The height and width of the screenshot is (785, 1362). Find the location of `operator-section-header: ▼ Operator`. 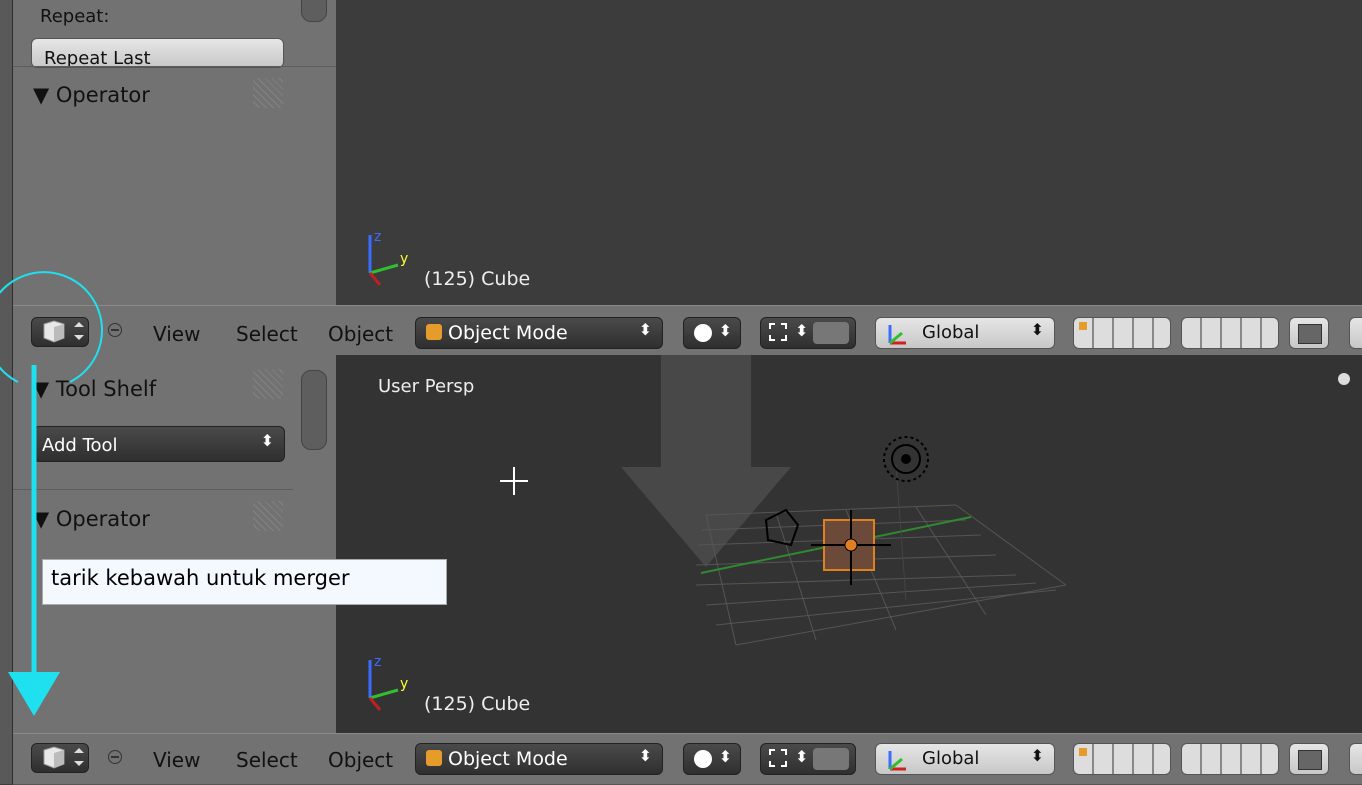

operator-section-header: ▼ Operator is located at coordinates (91, 95).